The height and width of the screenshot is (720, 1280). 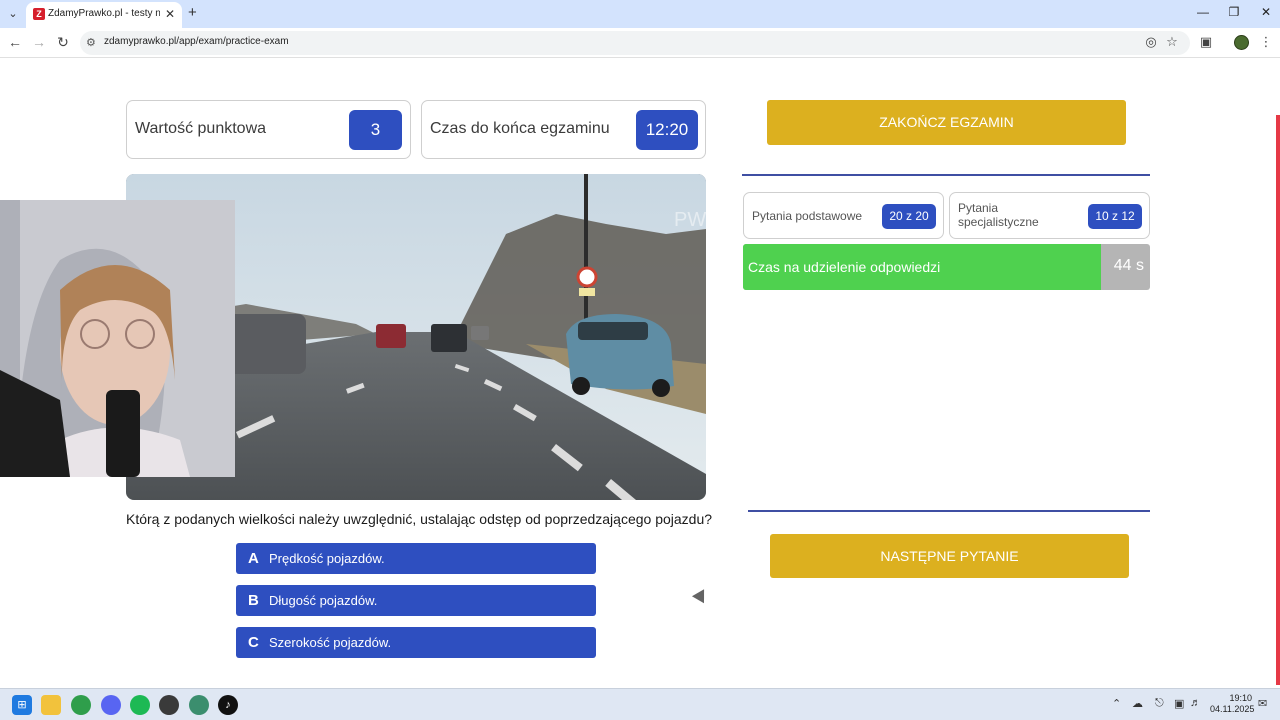 I want to click on notification-icon: ✉, so click(x=1262, y=703).